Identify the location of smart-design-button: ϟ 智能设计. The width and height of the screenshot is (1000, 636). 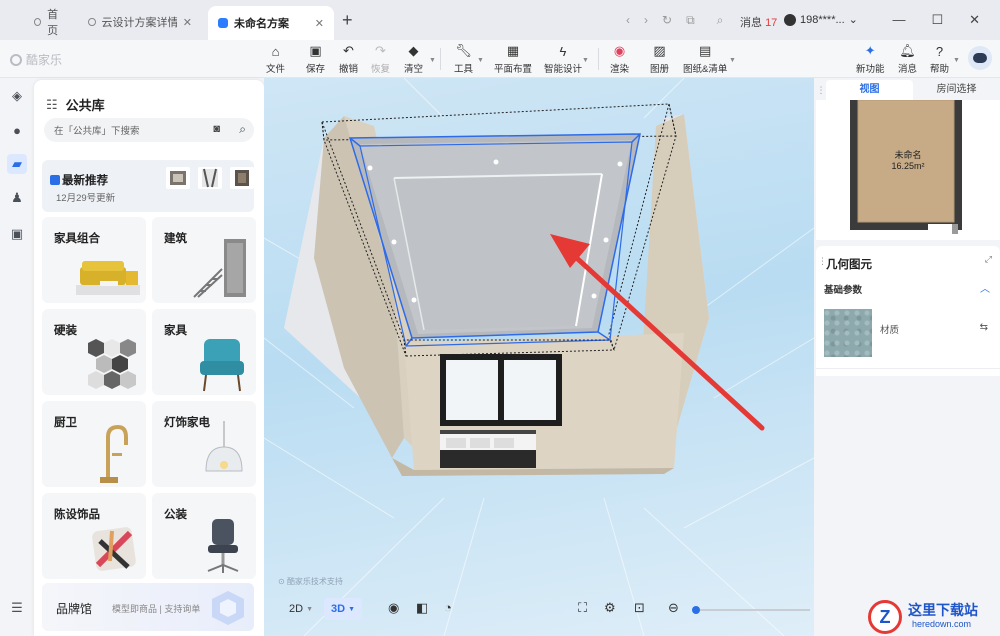
(563, 59).